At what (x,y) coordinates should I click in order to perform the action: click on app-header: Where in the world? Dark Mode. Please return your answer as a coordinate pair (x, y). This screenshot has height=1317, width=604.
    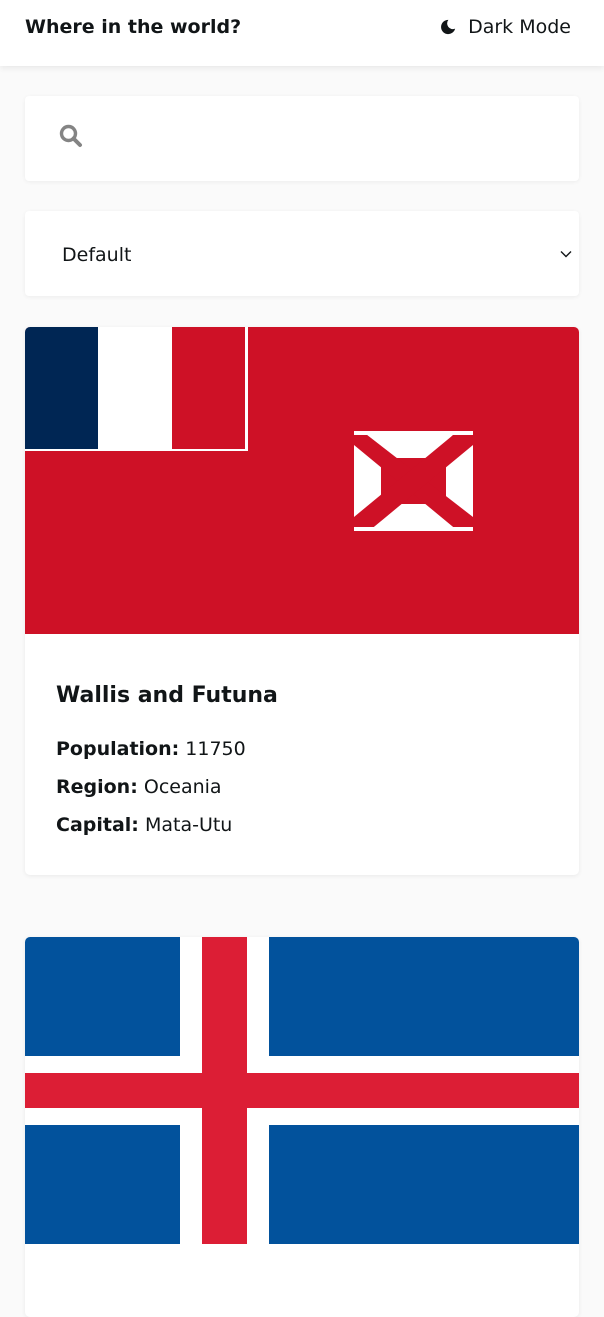
    Looking at the image, I should click on (302, 33).